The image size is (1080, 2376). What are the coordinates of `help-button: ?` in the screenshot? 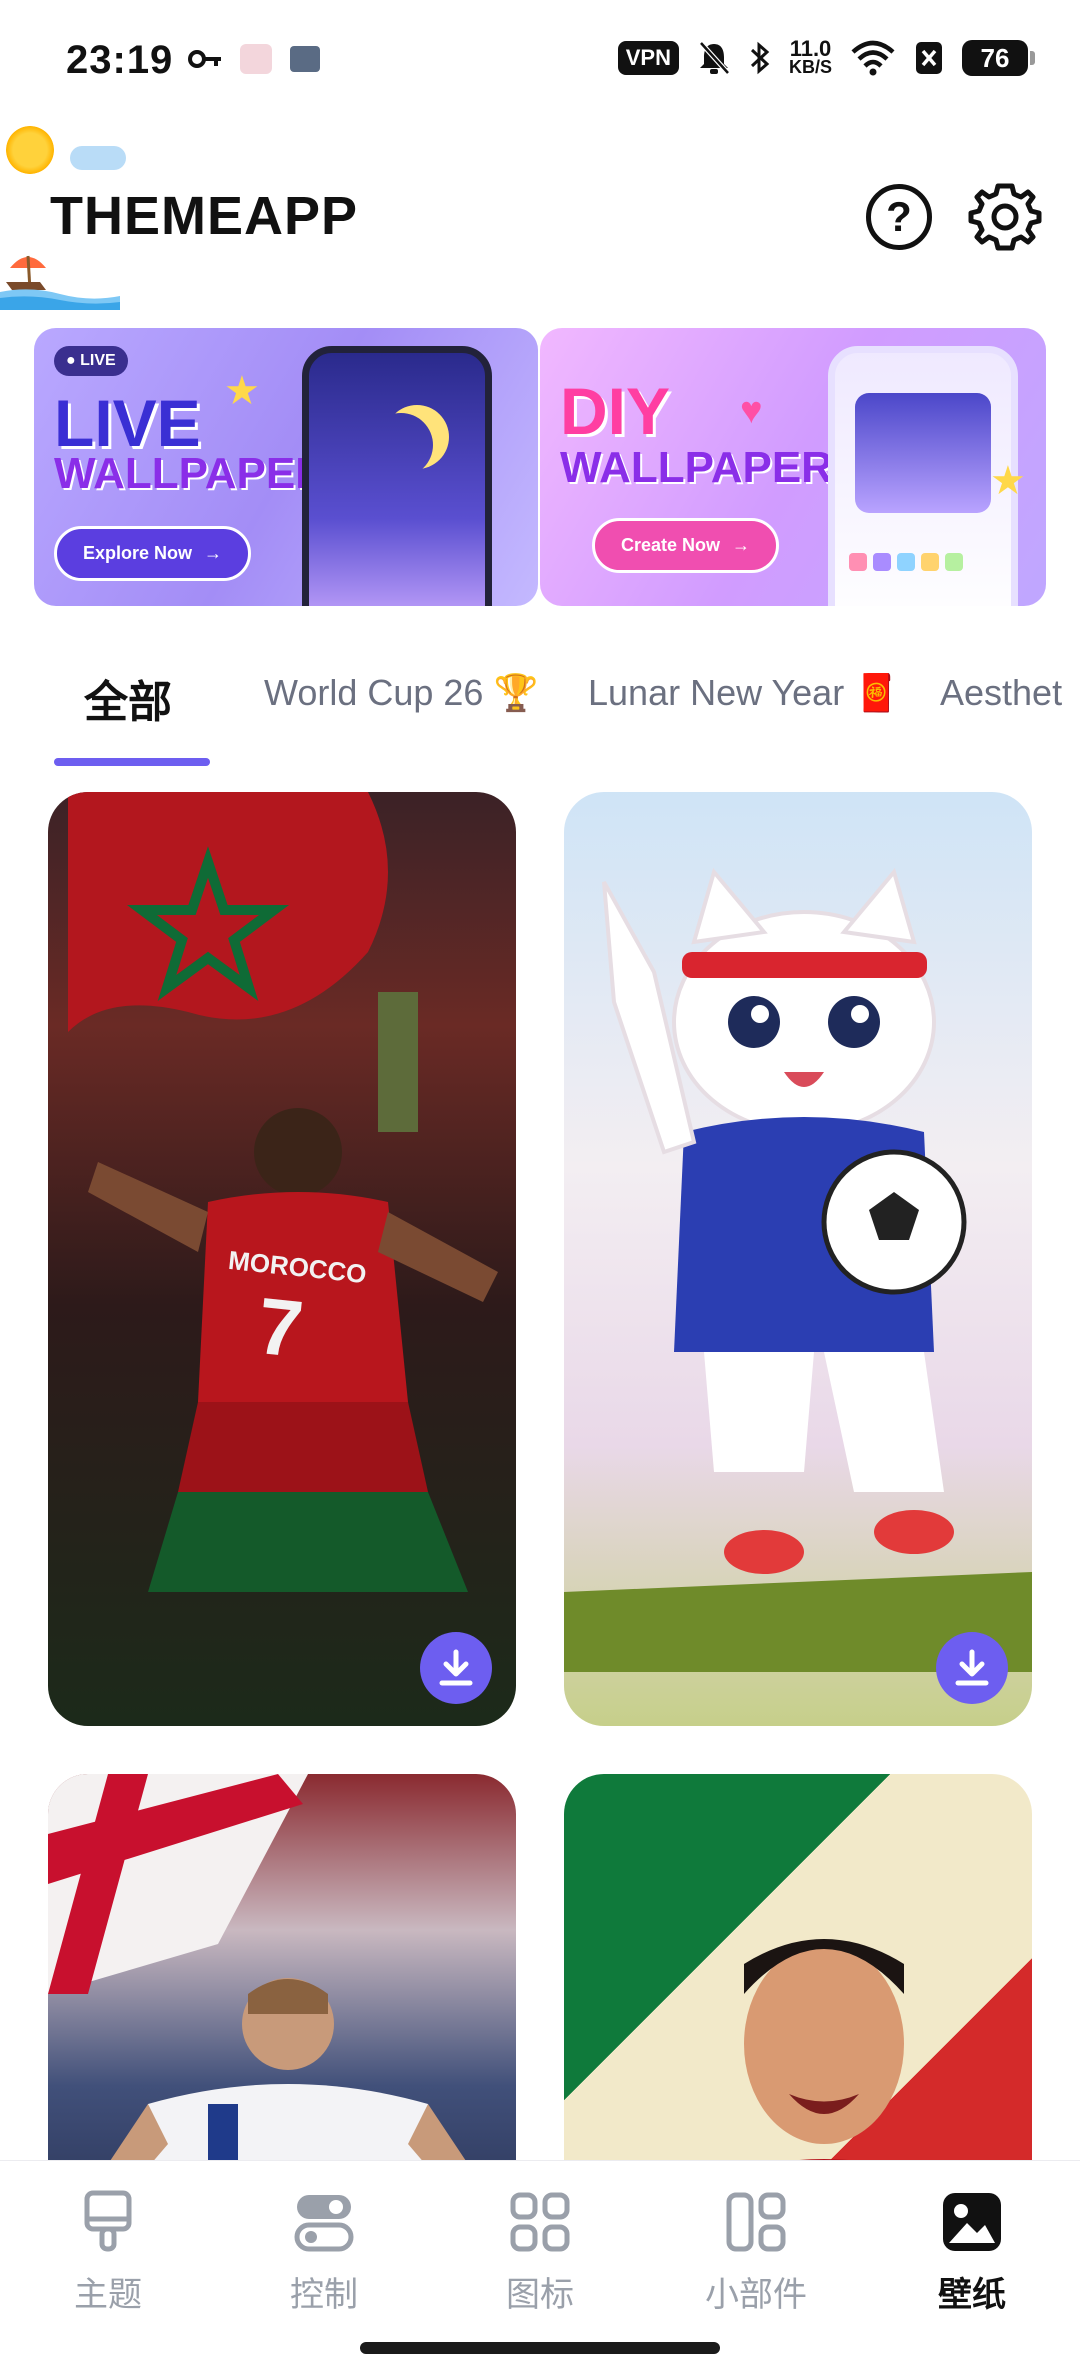 It's located at (899, 217).